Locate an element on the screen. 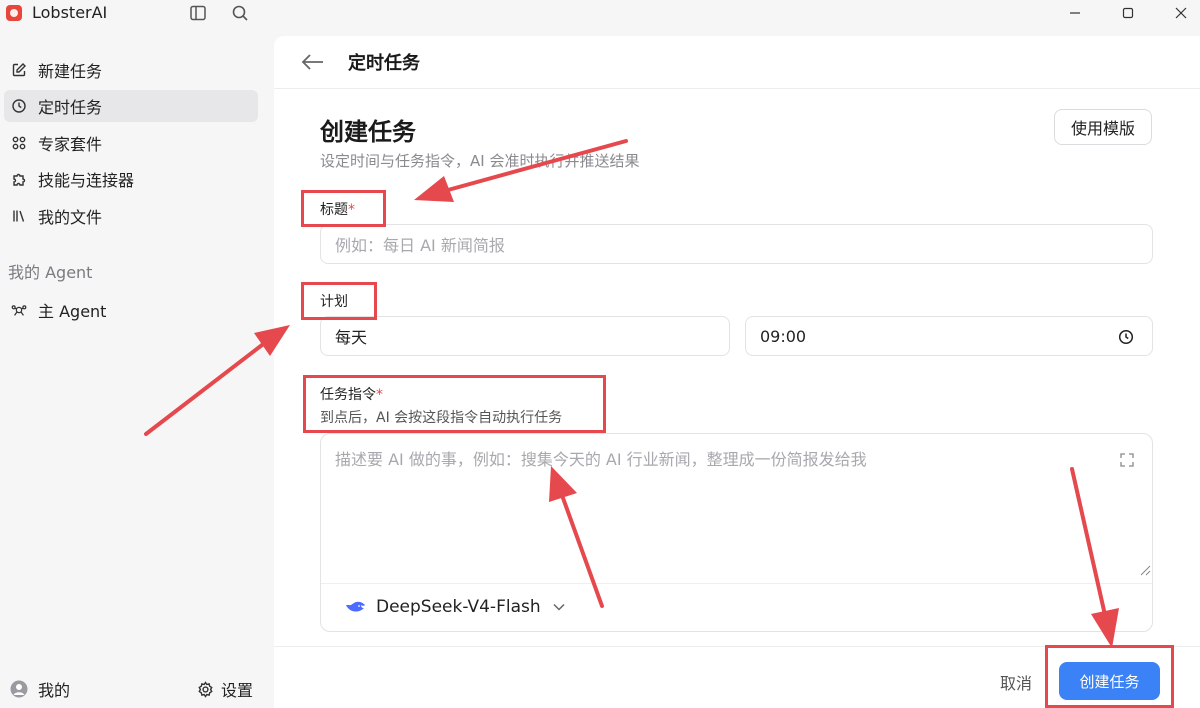 Image resolution: width=1200 pixels, height=708 pixels. model-name: DeepSeek-V4-Flash is located at coordinates (458, 607).